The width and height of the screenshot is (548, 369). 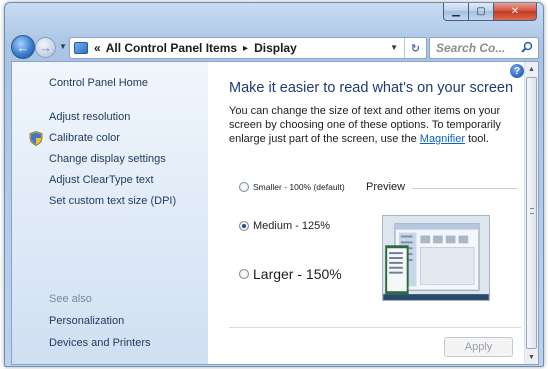 What do you see at coordinates (477, 139) in the screenshot?
I see `description-end: tool.` at bounding box center [477, 139].